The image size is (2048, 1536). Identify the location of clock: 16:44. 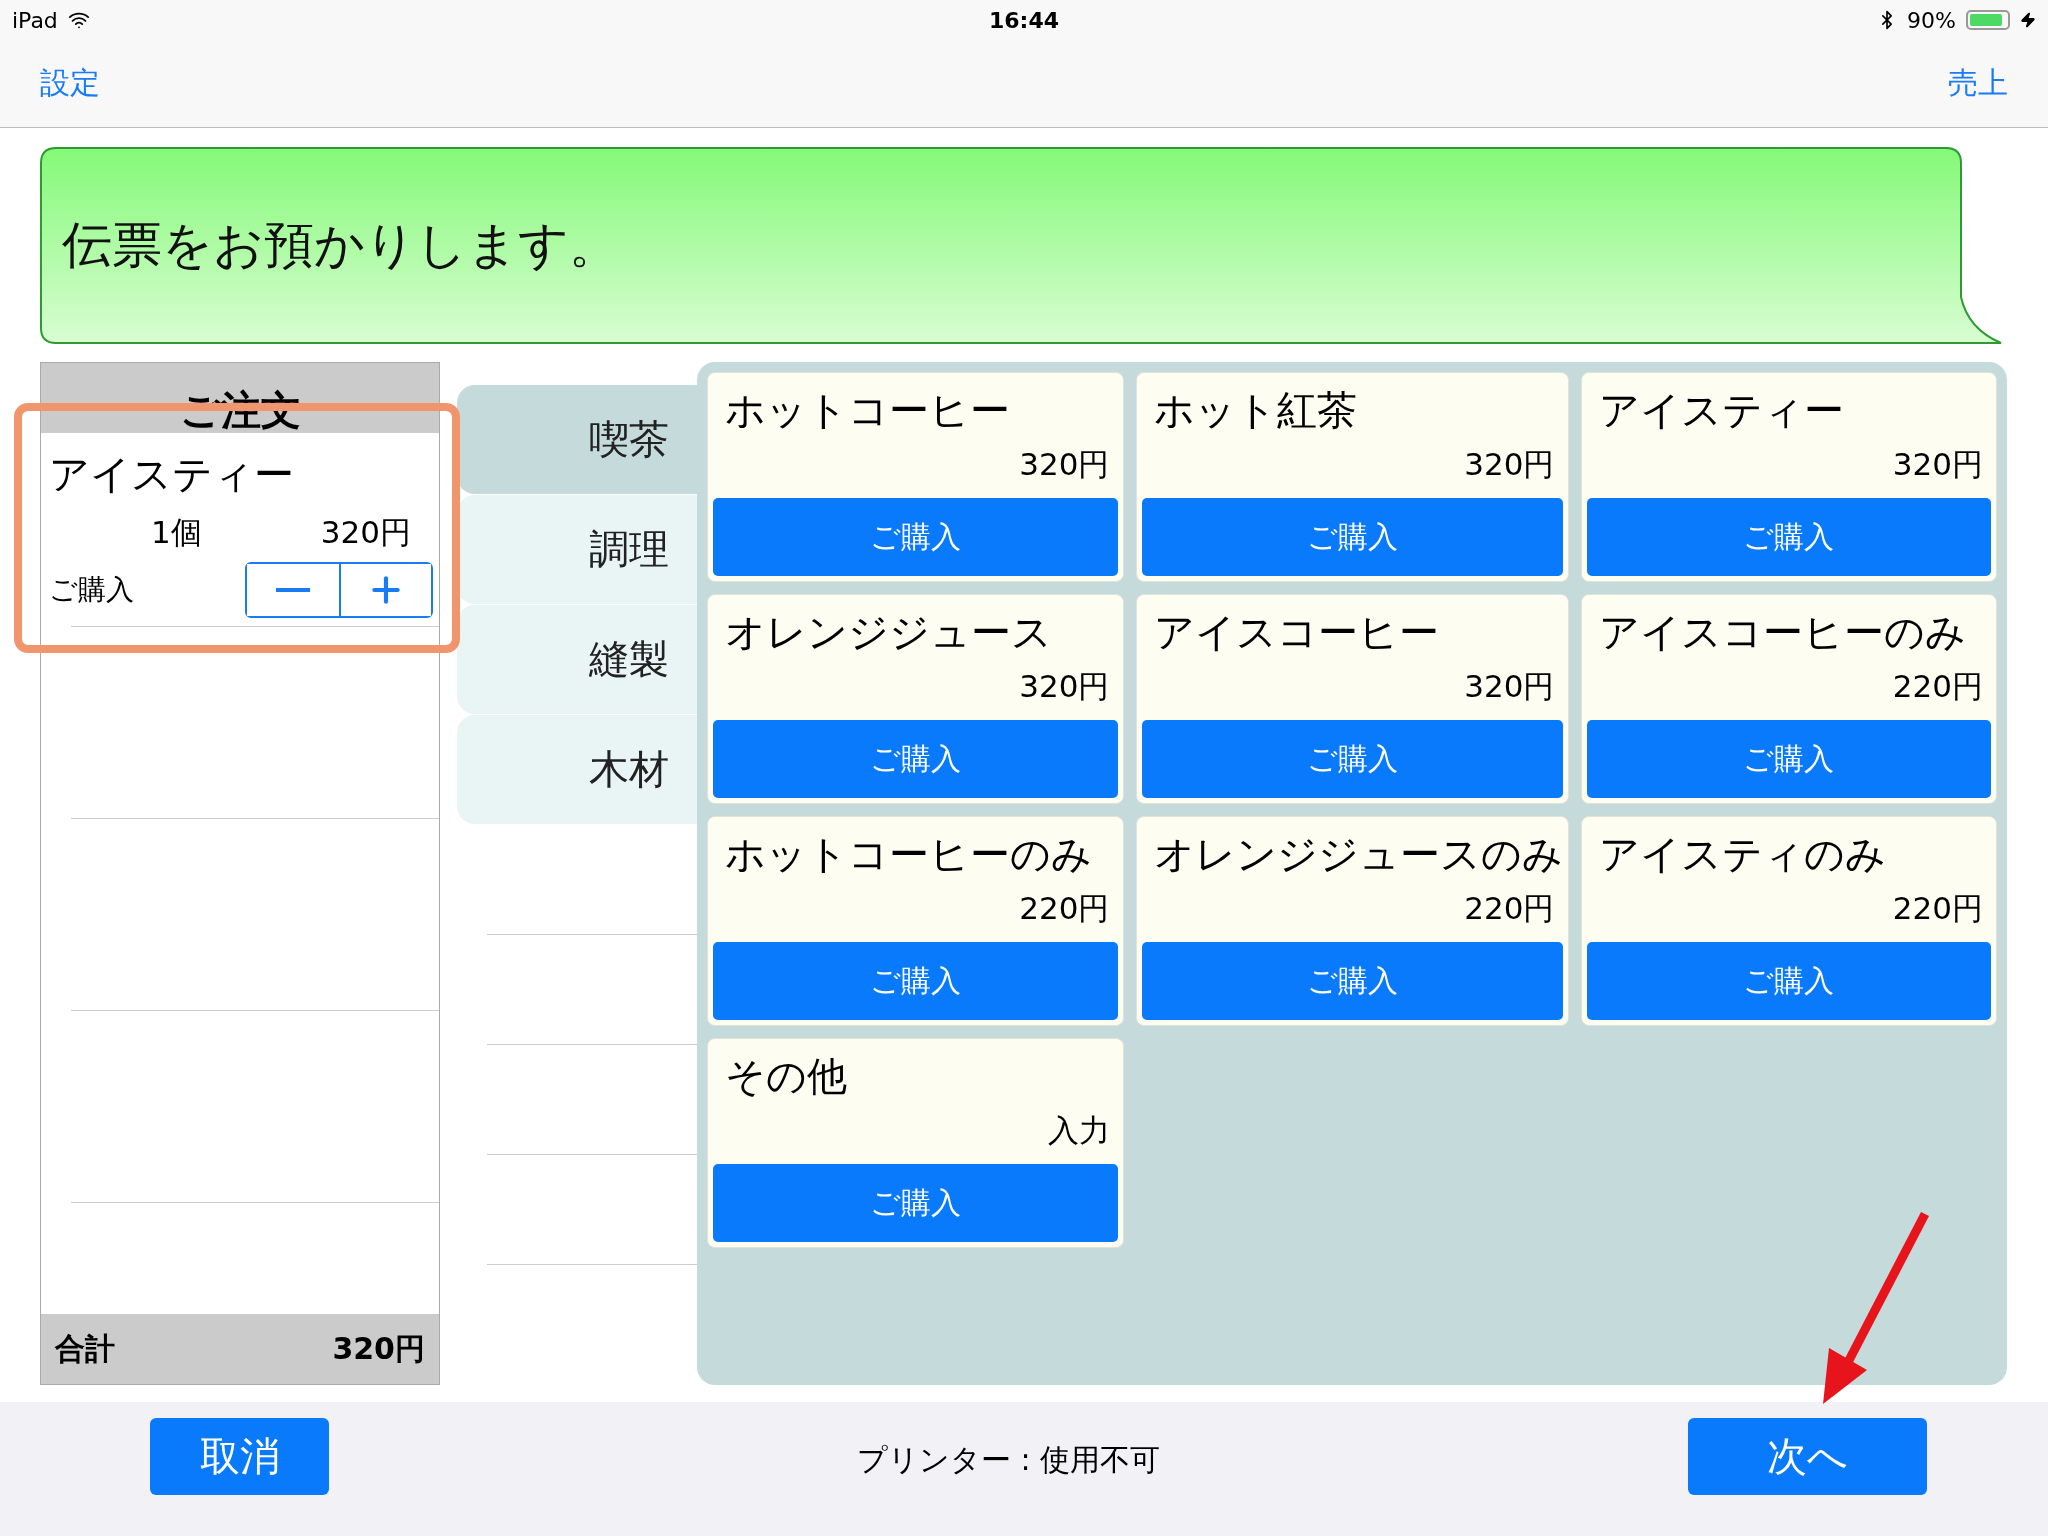
(1024, 20).